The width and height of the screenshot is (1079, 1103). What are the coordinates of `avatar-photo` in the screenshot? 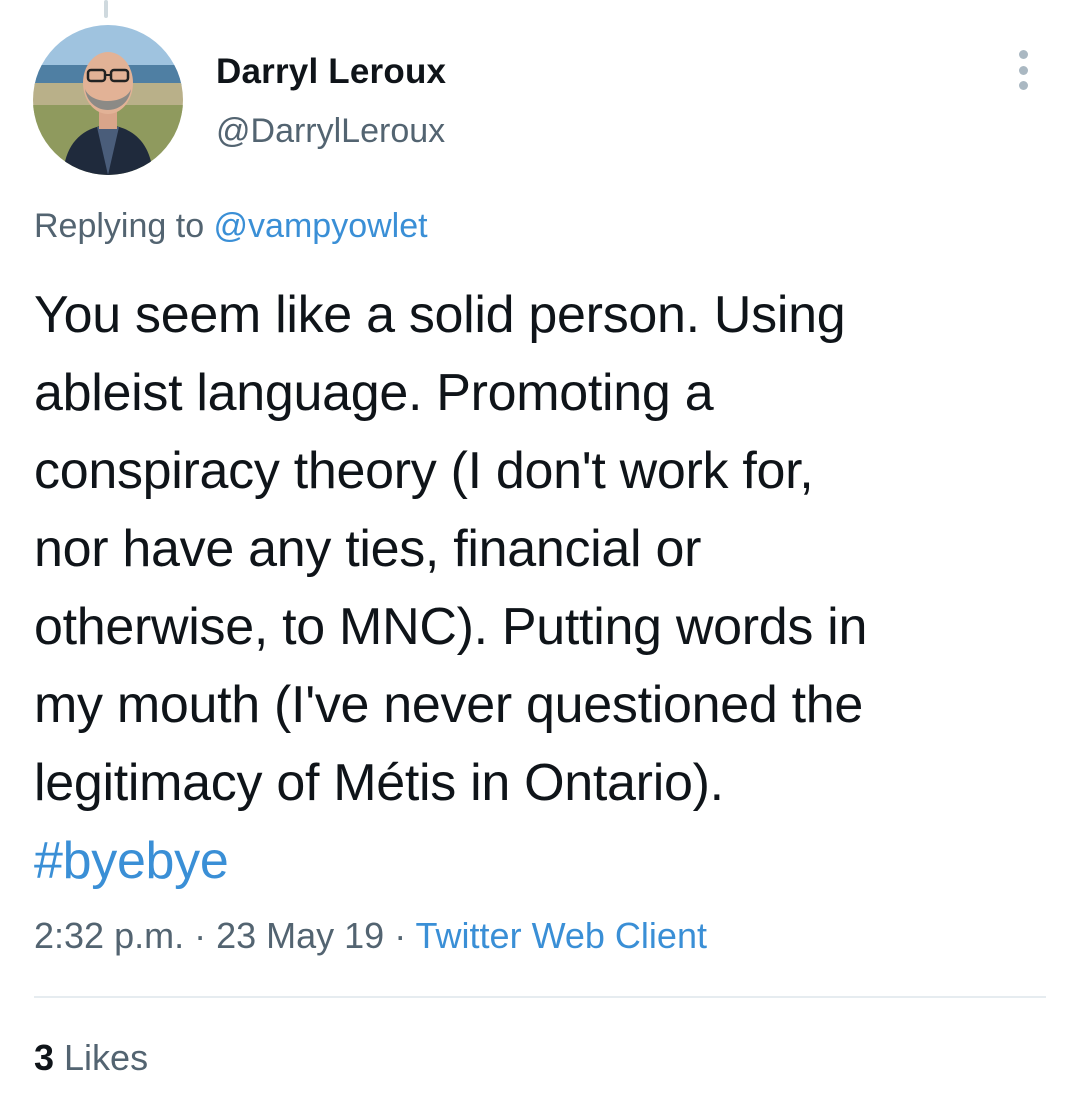 It's located at (108, 100).